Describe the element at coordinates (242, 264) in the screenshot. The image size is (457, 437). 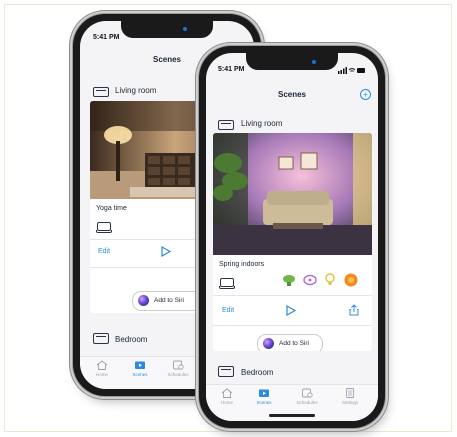
I see `scene-name: Spring indoors` at that location.